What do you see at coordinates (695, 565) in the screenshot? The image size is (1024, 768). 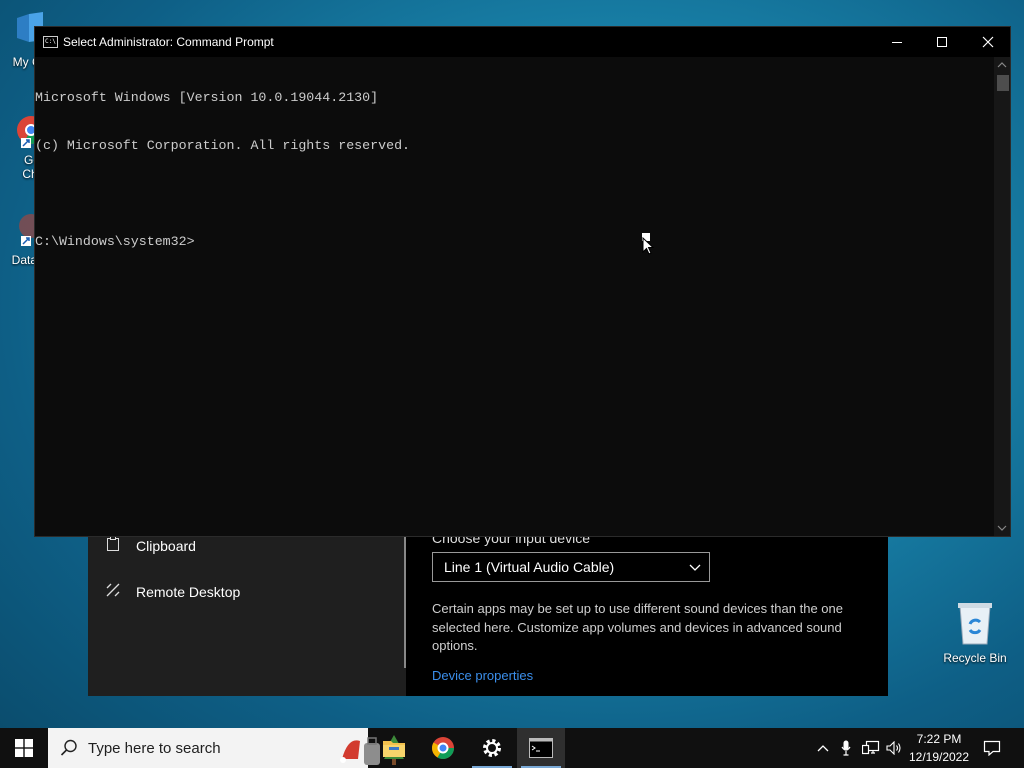 I see `chevron-down-icon` at bounding box center [695, 565].